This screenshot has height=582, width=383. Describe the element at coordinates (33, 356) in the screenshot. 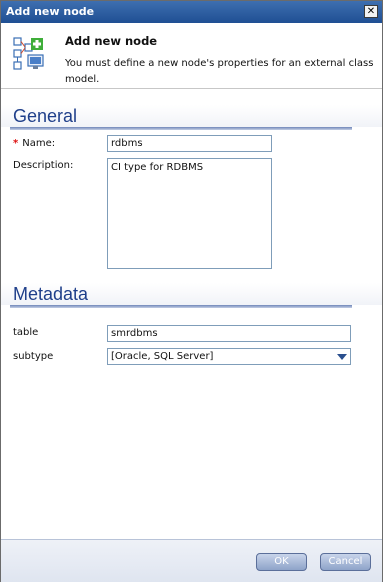

I see `subtype-label: subtype` at that location.